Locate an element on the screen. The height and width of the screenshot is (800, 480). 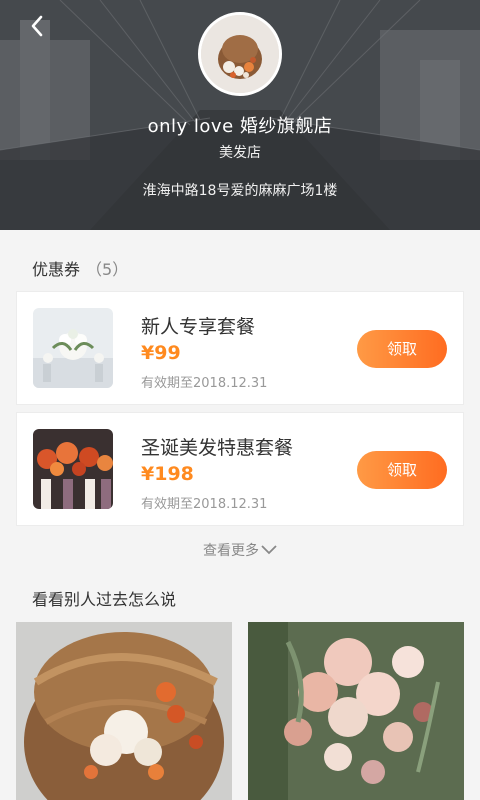
store-avatar is located at coordinates (240, 54).